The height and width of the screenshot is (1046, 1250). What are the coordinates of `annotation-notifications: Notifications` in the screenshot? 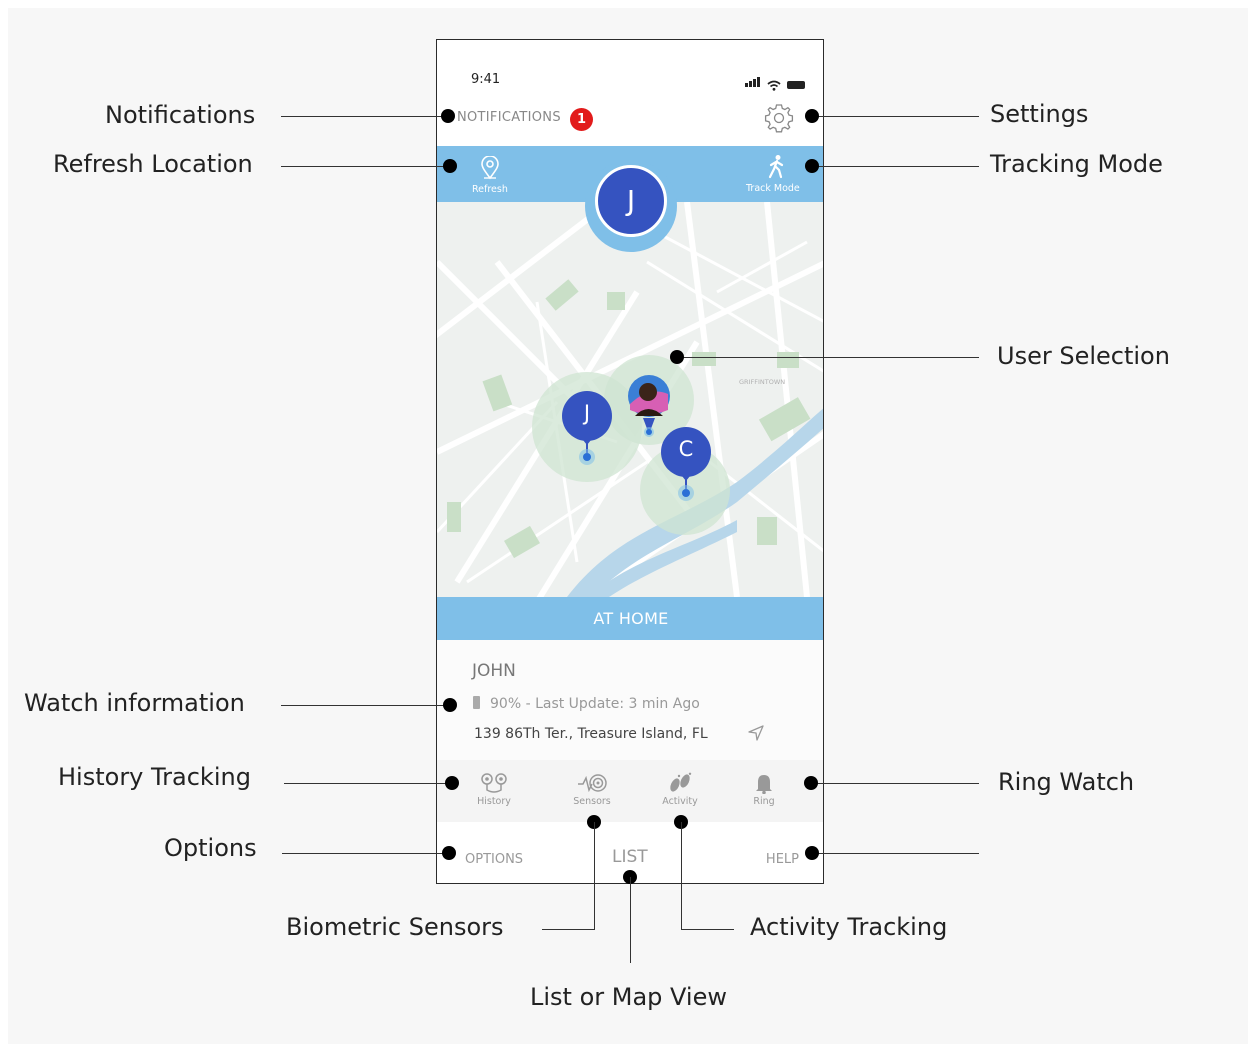 It's located at (180, 115).